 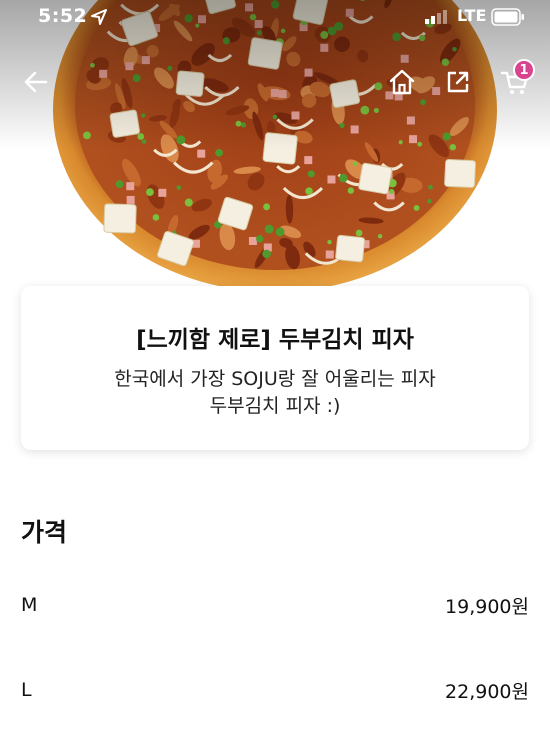 What do you see at coordinates (275, 406) in the screenshot?
I see `description-line-2: 두부김치 피자 :)` at bounding box center [275, 406].